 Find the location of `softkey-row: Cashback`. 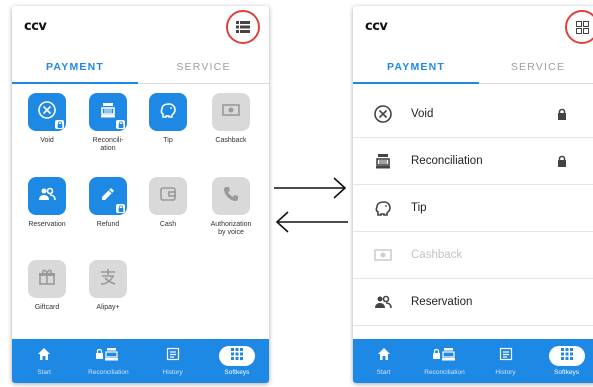

softkey-row: Cashback is located at coordinates (473, 255).